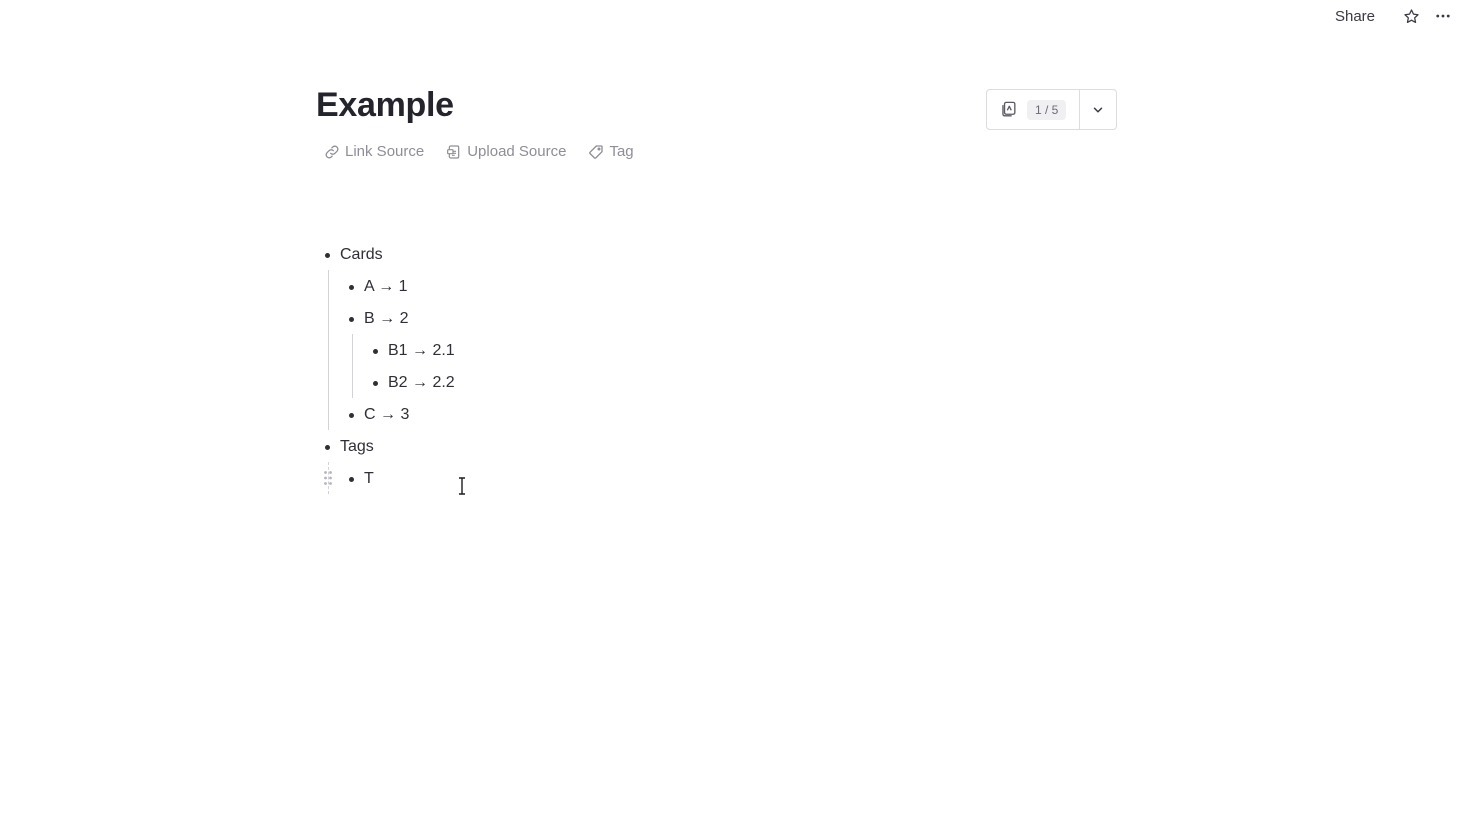  What do you see at coordinates (621, 151) in the screenshot?
I see `tag-label: Tag` at bounding box center [621, 151].